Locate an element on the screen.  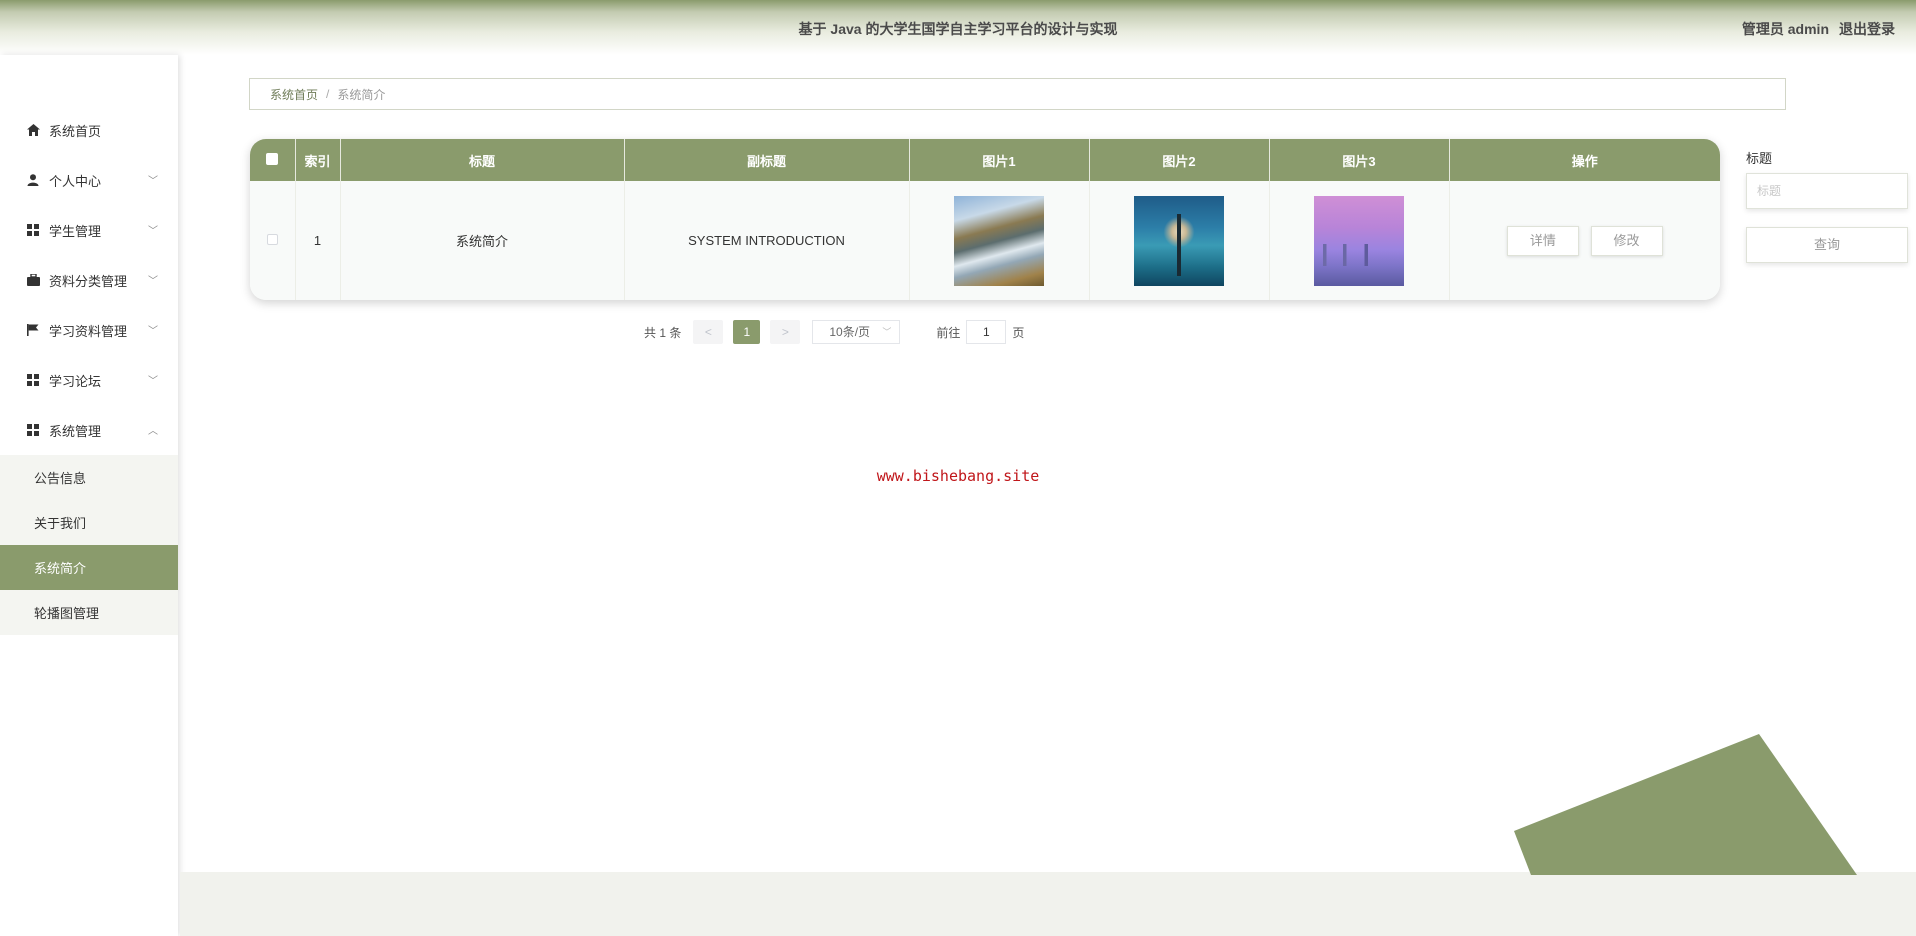
sidebar-item-material-category: 资料分类管理 ﹀ is located at coordinates (89, 280).